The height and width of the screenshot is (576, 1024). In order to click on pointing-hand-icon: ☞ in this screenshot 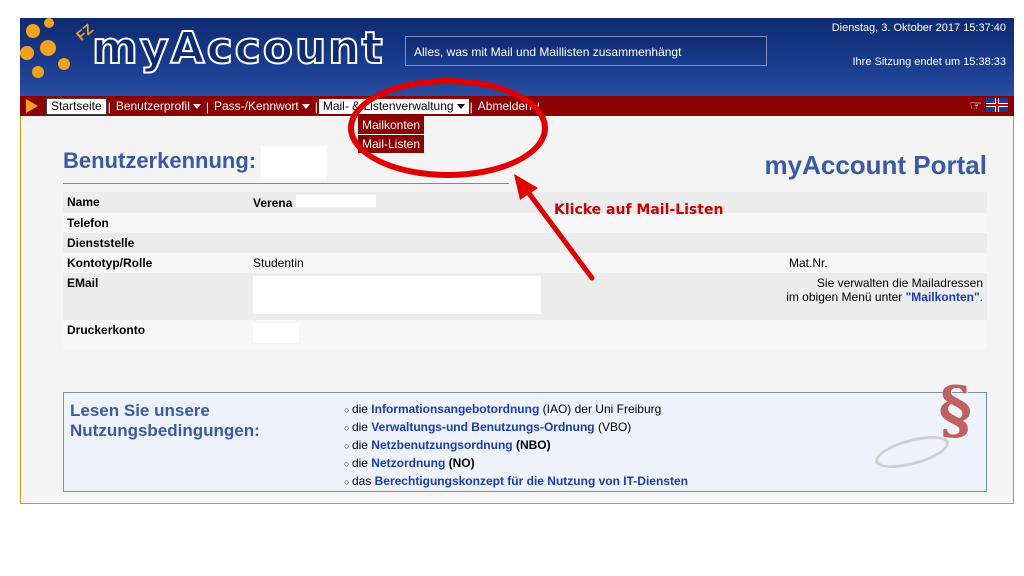, I will do `click(975, 105)`.